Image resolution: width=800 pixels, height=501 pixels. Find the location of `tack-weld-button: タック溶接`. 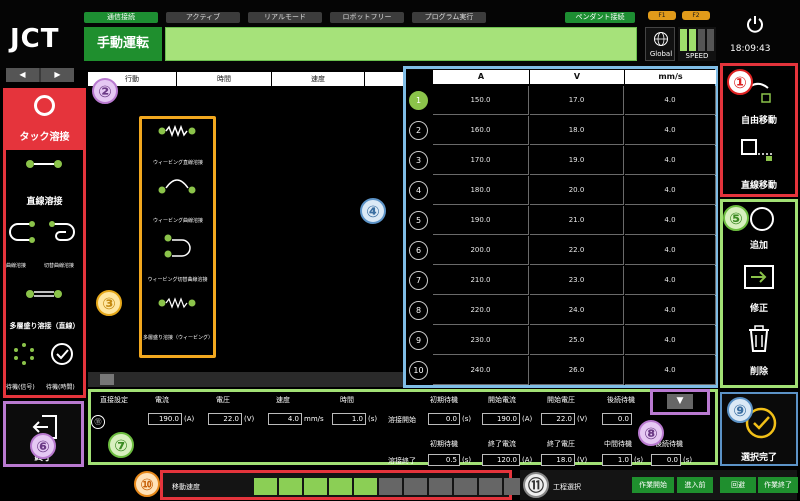

tack-weld-button: タック溶接 is located at coordinates (44, 119).